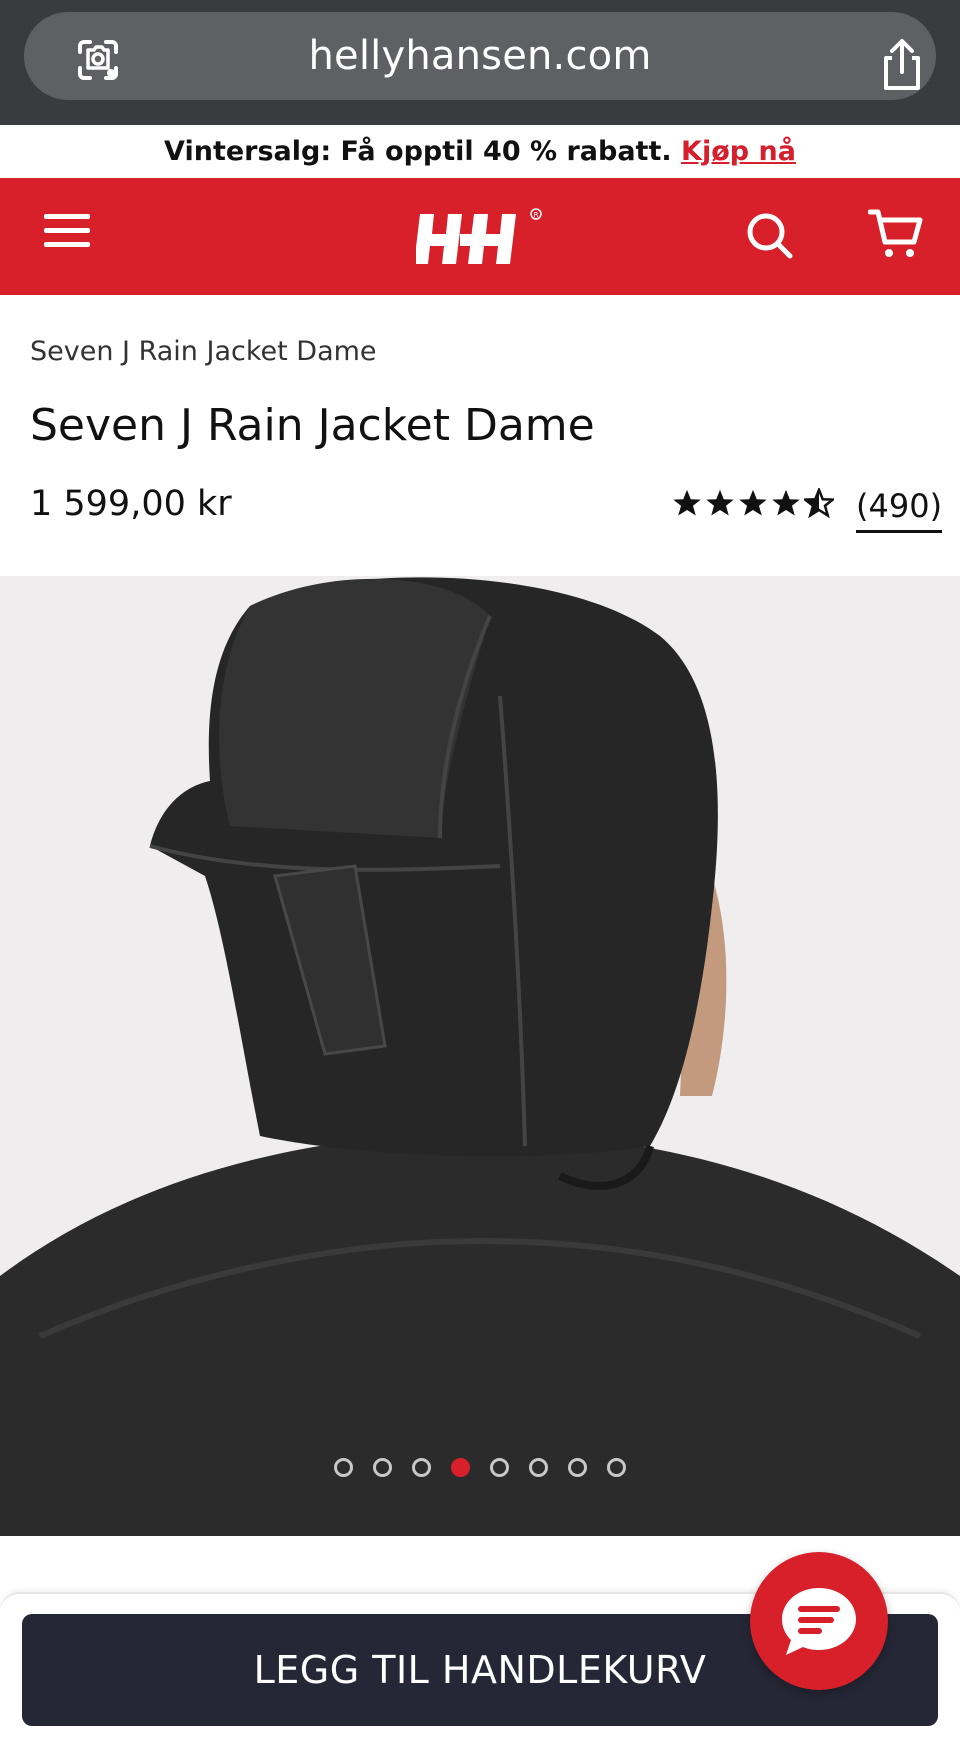 The height and width of the screenshot is (1753, 960). I want to click on menu-icon, so click(67, 236).